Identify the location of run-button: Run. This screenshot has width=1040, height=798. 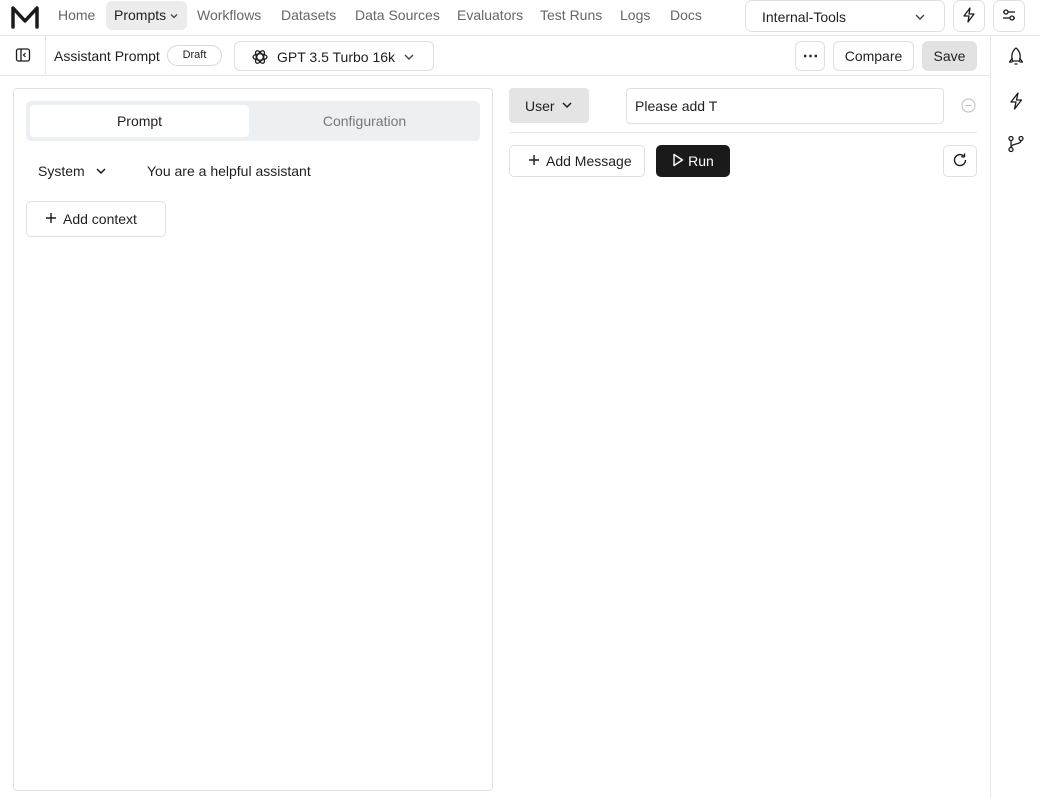
(693, 161).